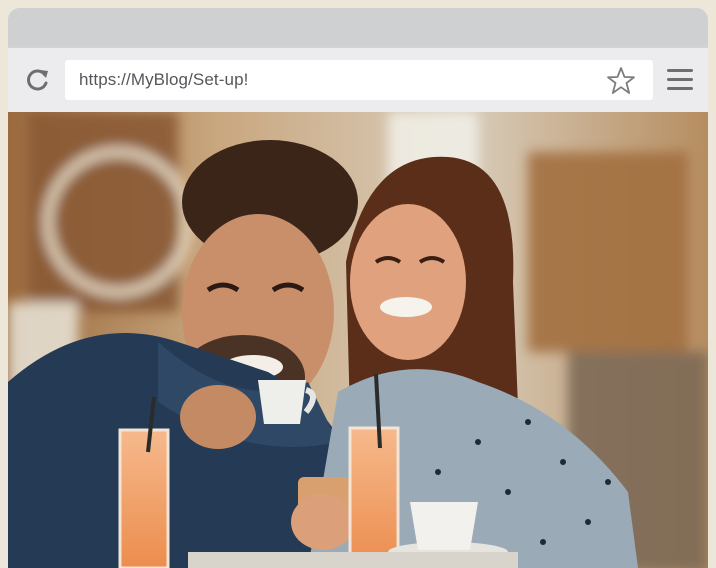 The width and height of the screenshot is (716, 568). Describe the element at coordinates (358, 27) in the screenshot. I see `tab-strip` at that location.